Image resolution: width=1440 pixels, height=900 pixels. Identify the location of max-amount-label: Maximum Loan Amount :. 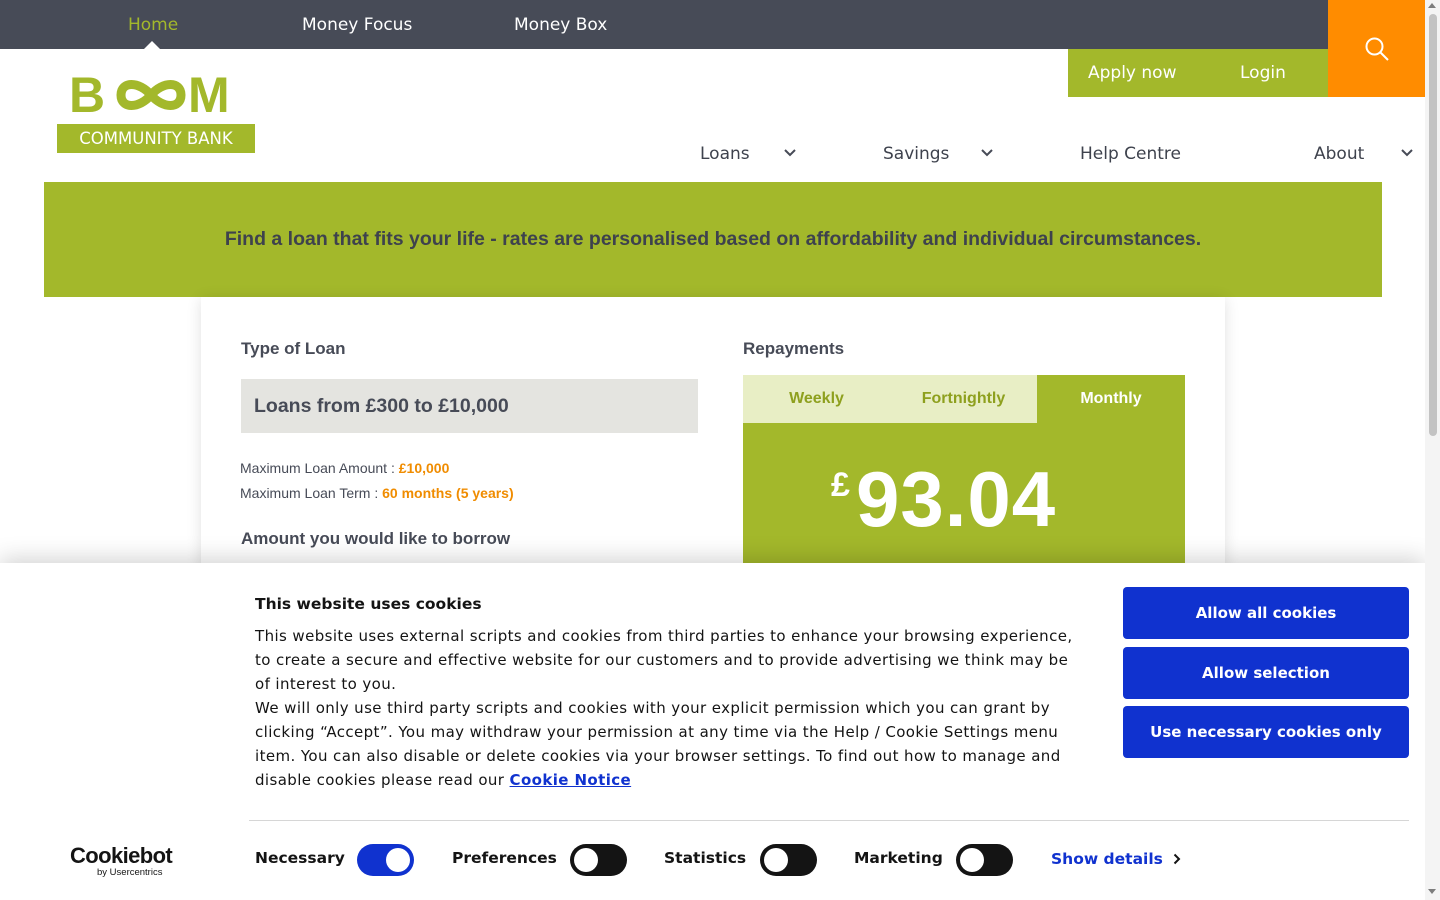
(317, 468).